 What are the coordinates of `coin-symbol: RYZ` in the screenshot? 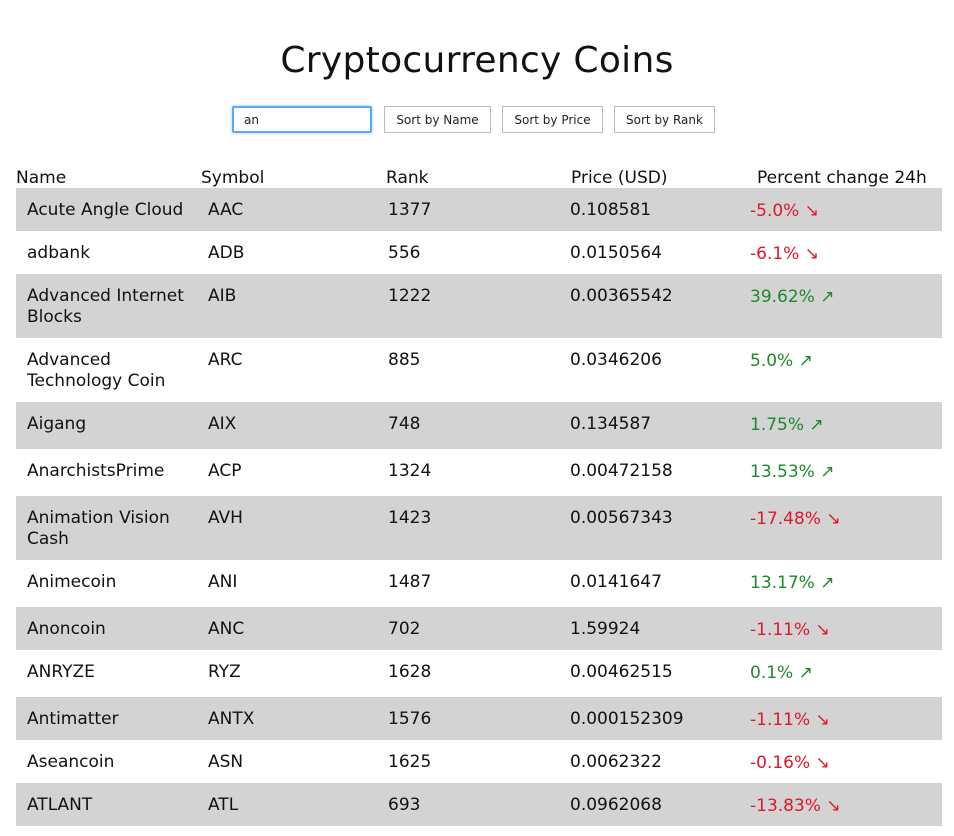 It's located at (224, 672).